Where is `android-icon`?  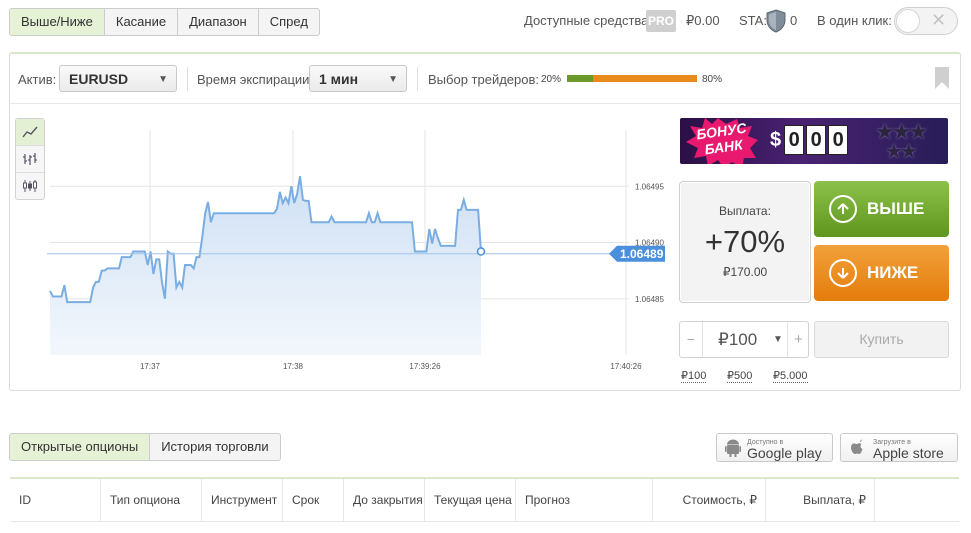
android-icon is located at coordinates (733, 448).